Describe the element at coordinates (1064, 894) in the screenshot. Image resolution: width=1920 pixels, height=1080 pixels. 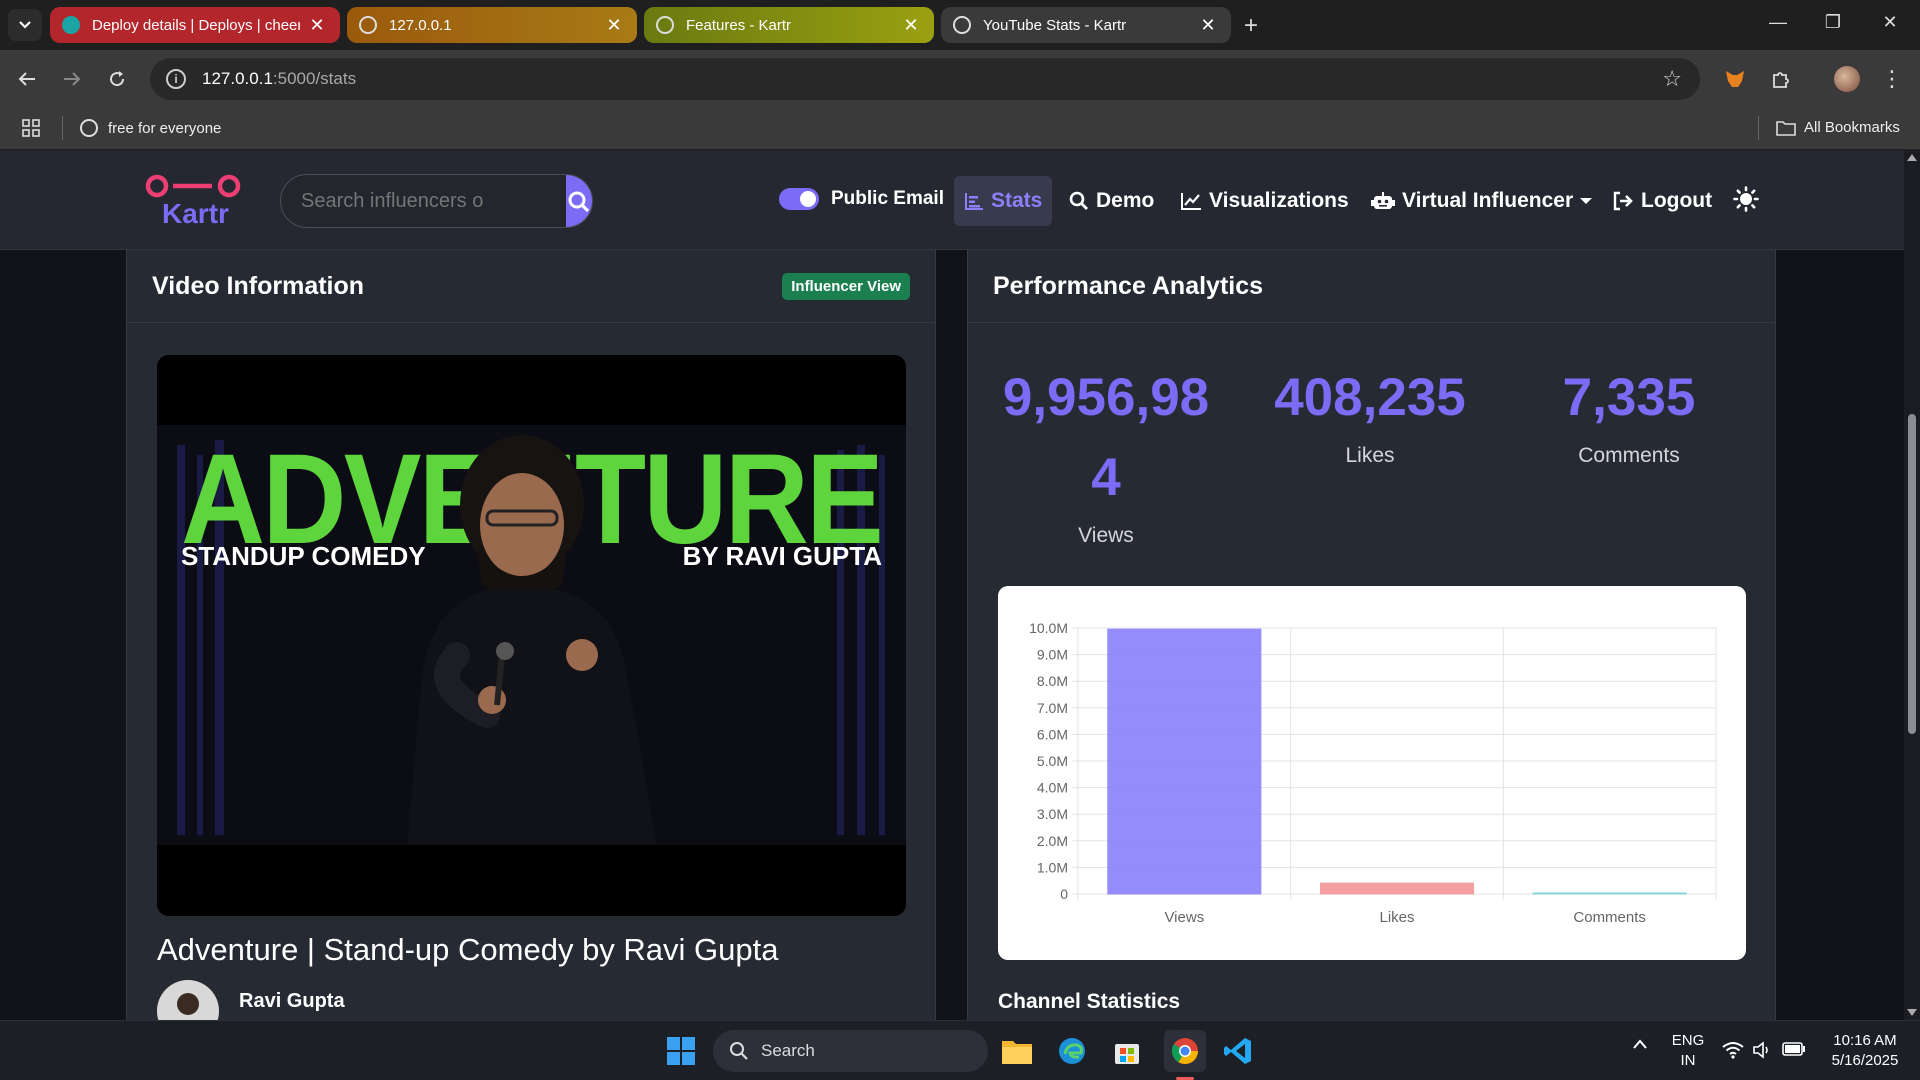
I see `y-tick-label: 0` at that location.